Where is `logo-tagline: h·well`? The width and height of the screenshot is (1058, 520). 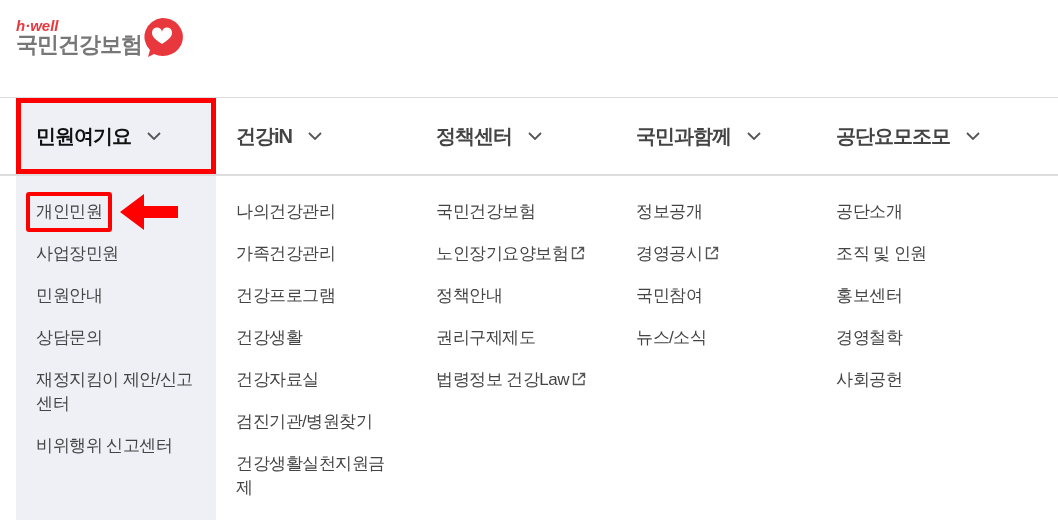 logo-tagline: h·well is located at coordinates (38, 25).